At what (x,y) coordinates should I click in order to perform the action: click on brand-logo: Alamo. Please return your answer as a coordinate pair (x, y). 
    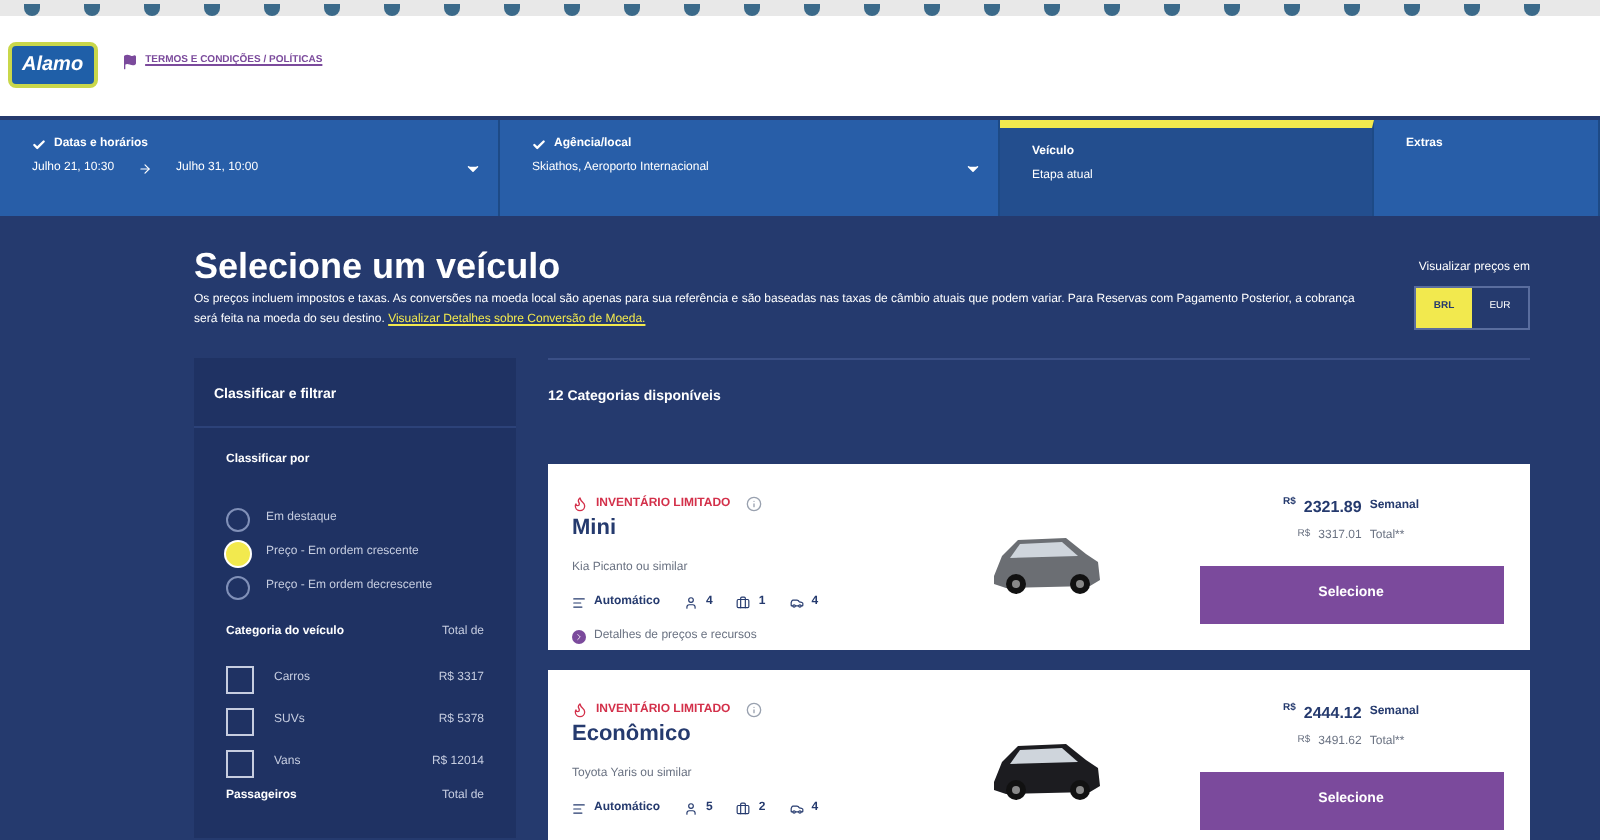
    Looking at the image, I should click on (53, 65).